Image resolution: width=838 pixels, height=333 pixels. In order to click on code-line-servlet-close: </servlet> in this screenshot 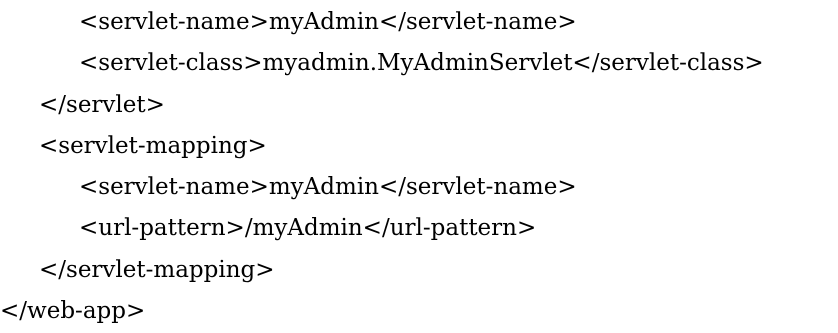, I will do `click(102, 104)`.